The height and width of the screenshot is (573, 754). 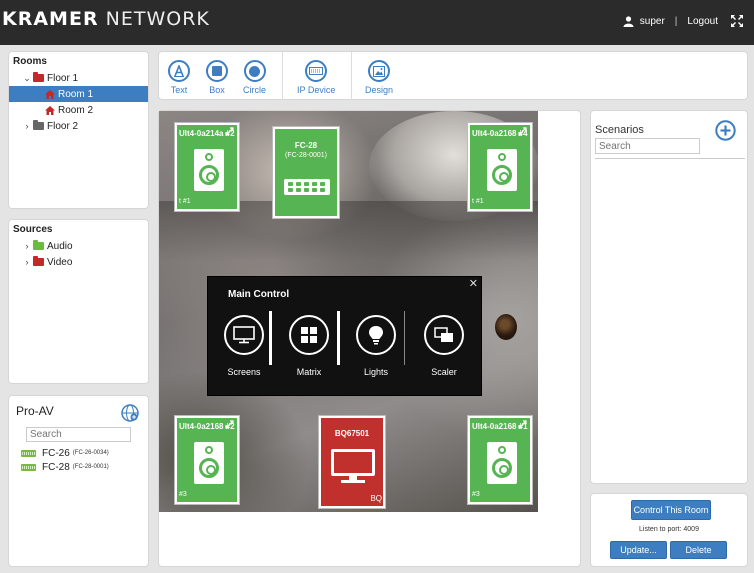 What do you see at coordinates (90, 453) in the screenshot?
I see `device-id: (FC-26-0034)` at bounding box center [90, 453].